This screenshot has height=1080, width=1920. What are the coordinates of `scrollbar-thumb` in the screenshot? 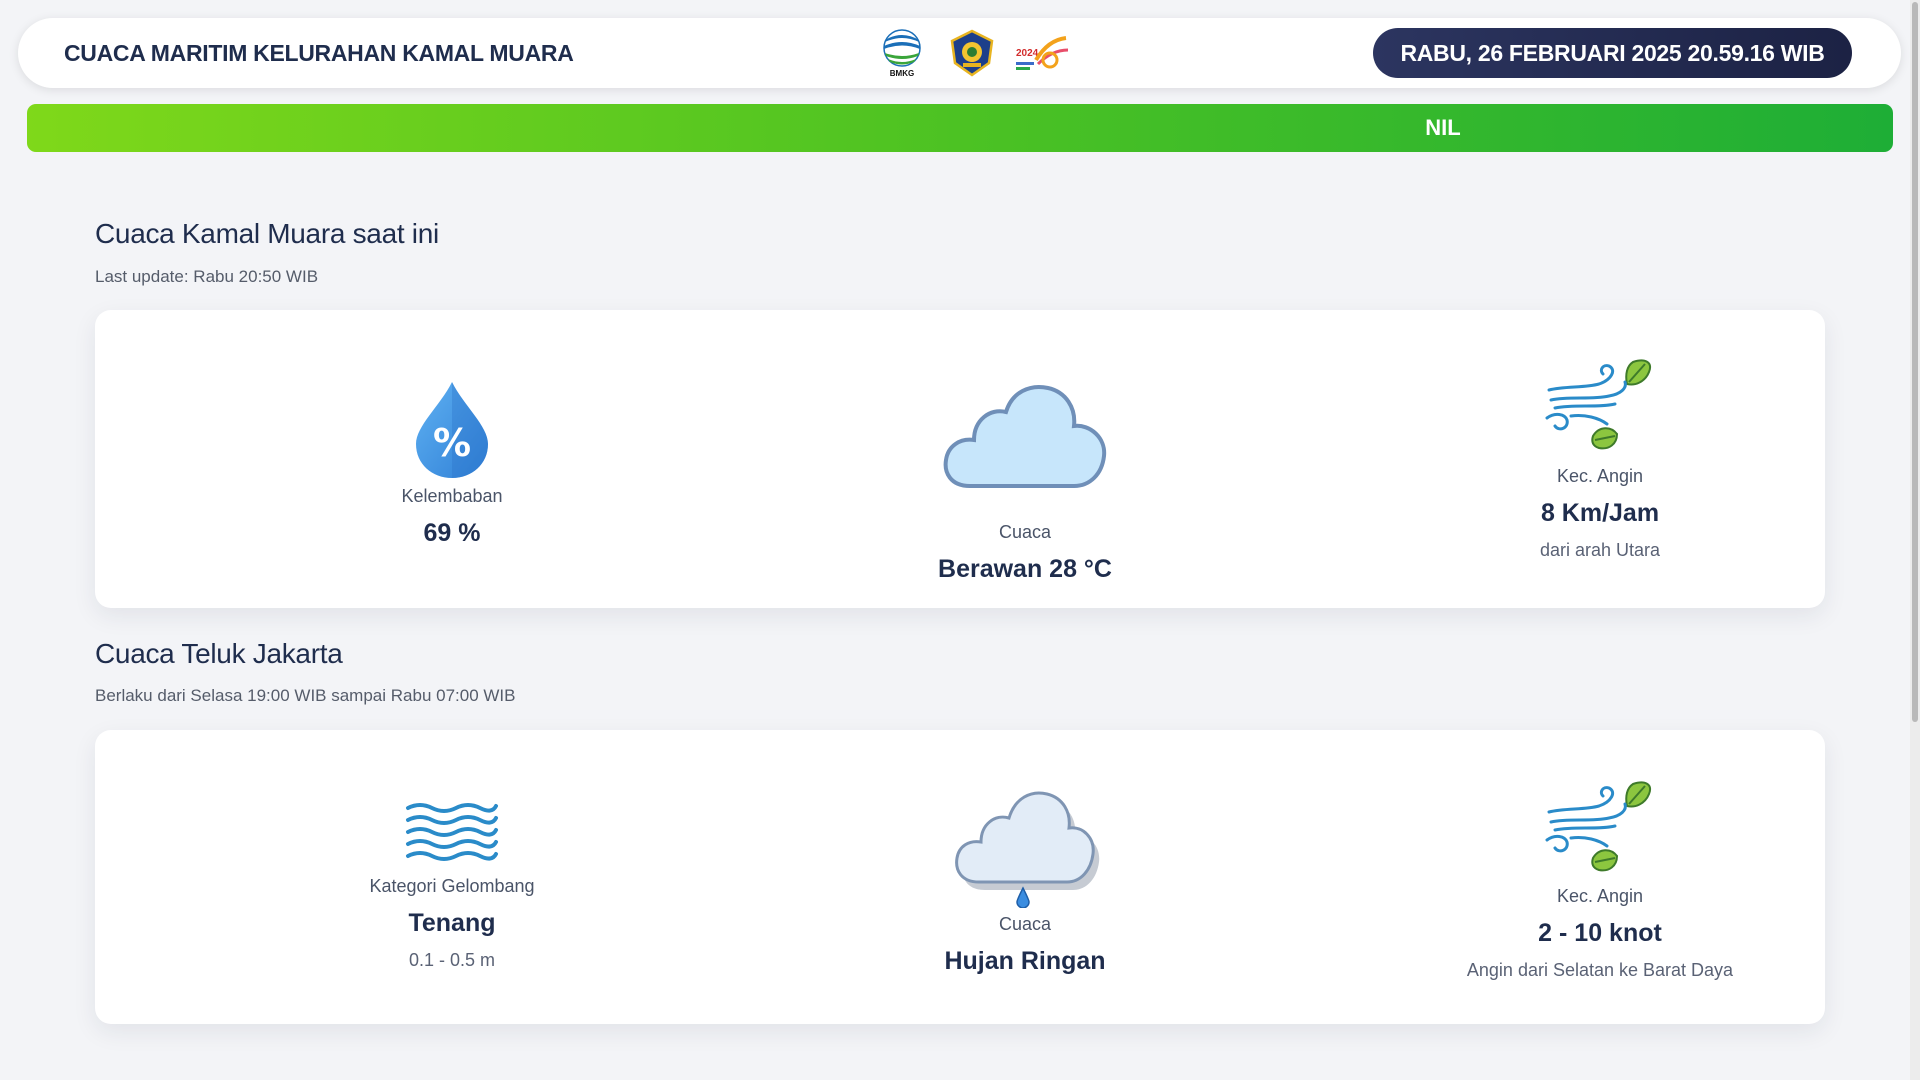 It's located at (1915, 362).